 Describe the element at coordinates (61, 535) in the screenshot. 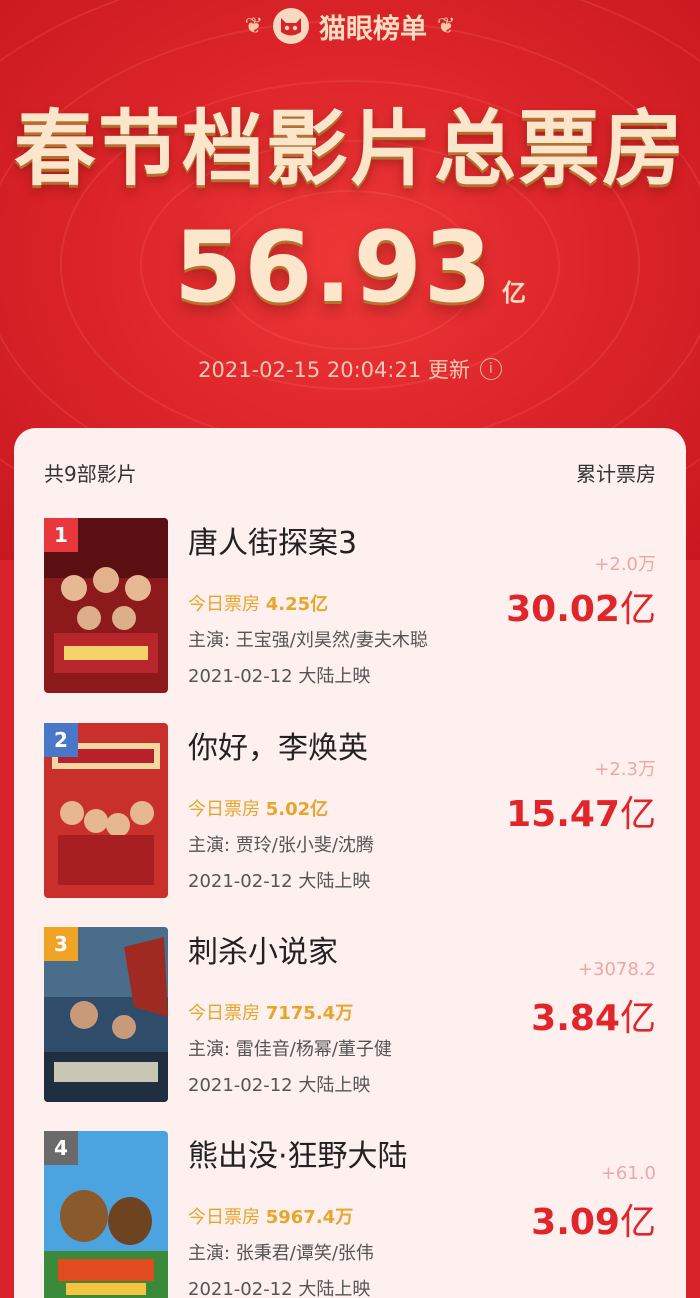

I see `rank-badge: 1` at that location.